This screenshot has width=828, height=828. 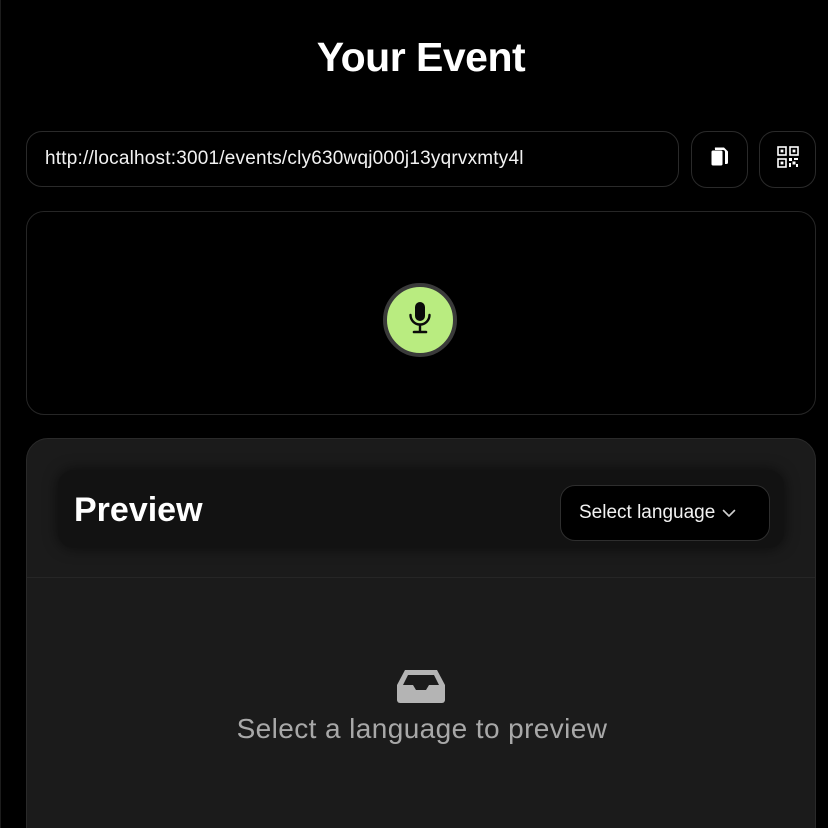 What do you see at coordinates (647, 512) in the screenshot?
I see `language-select-value: Select language` at bounding box center [647, 512].